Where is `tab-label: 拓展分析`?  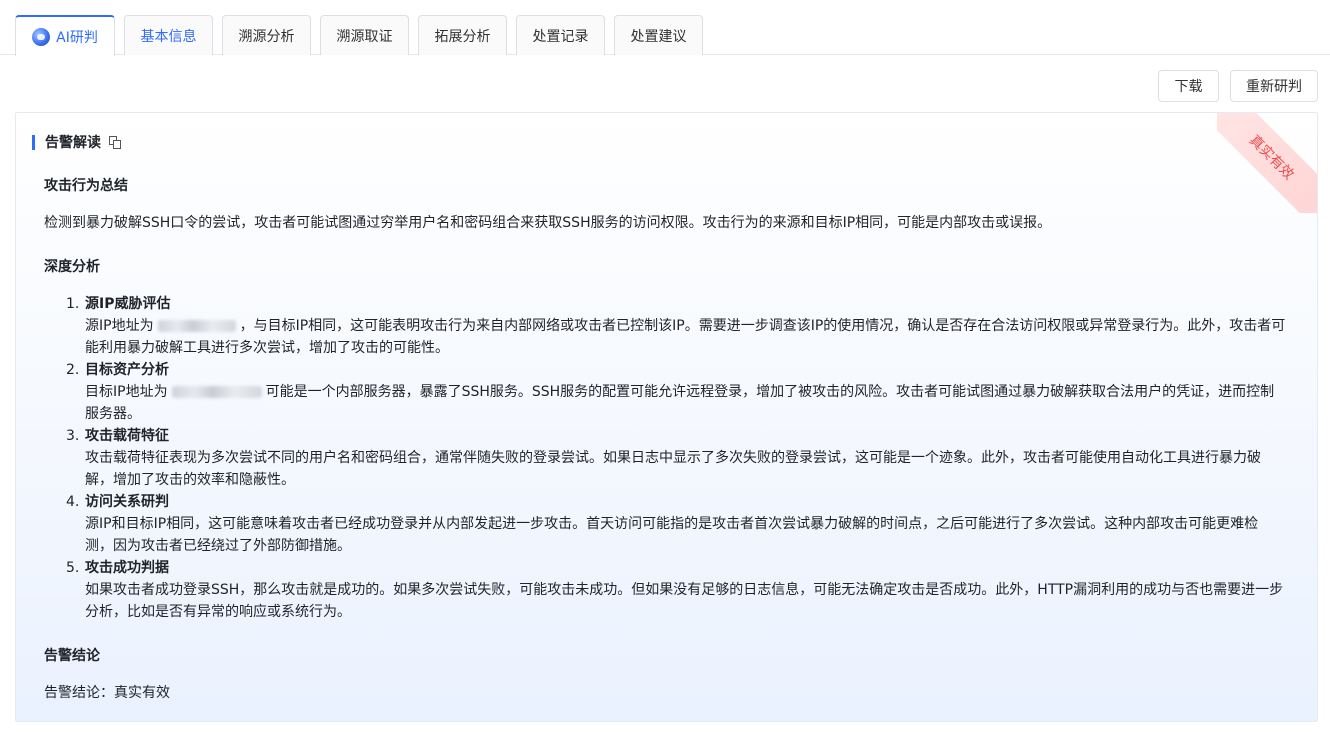 tab-label: 拓展分析 is located at coordinates (462, 36).